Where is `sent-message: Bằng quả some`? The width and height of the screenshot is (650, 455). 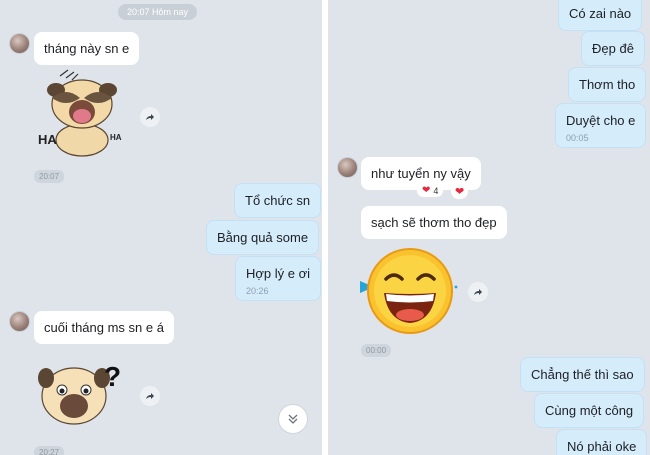 sent-message: Bằng quả some is located at coordinates (263, 237).